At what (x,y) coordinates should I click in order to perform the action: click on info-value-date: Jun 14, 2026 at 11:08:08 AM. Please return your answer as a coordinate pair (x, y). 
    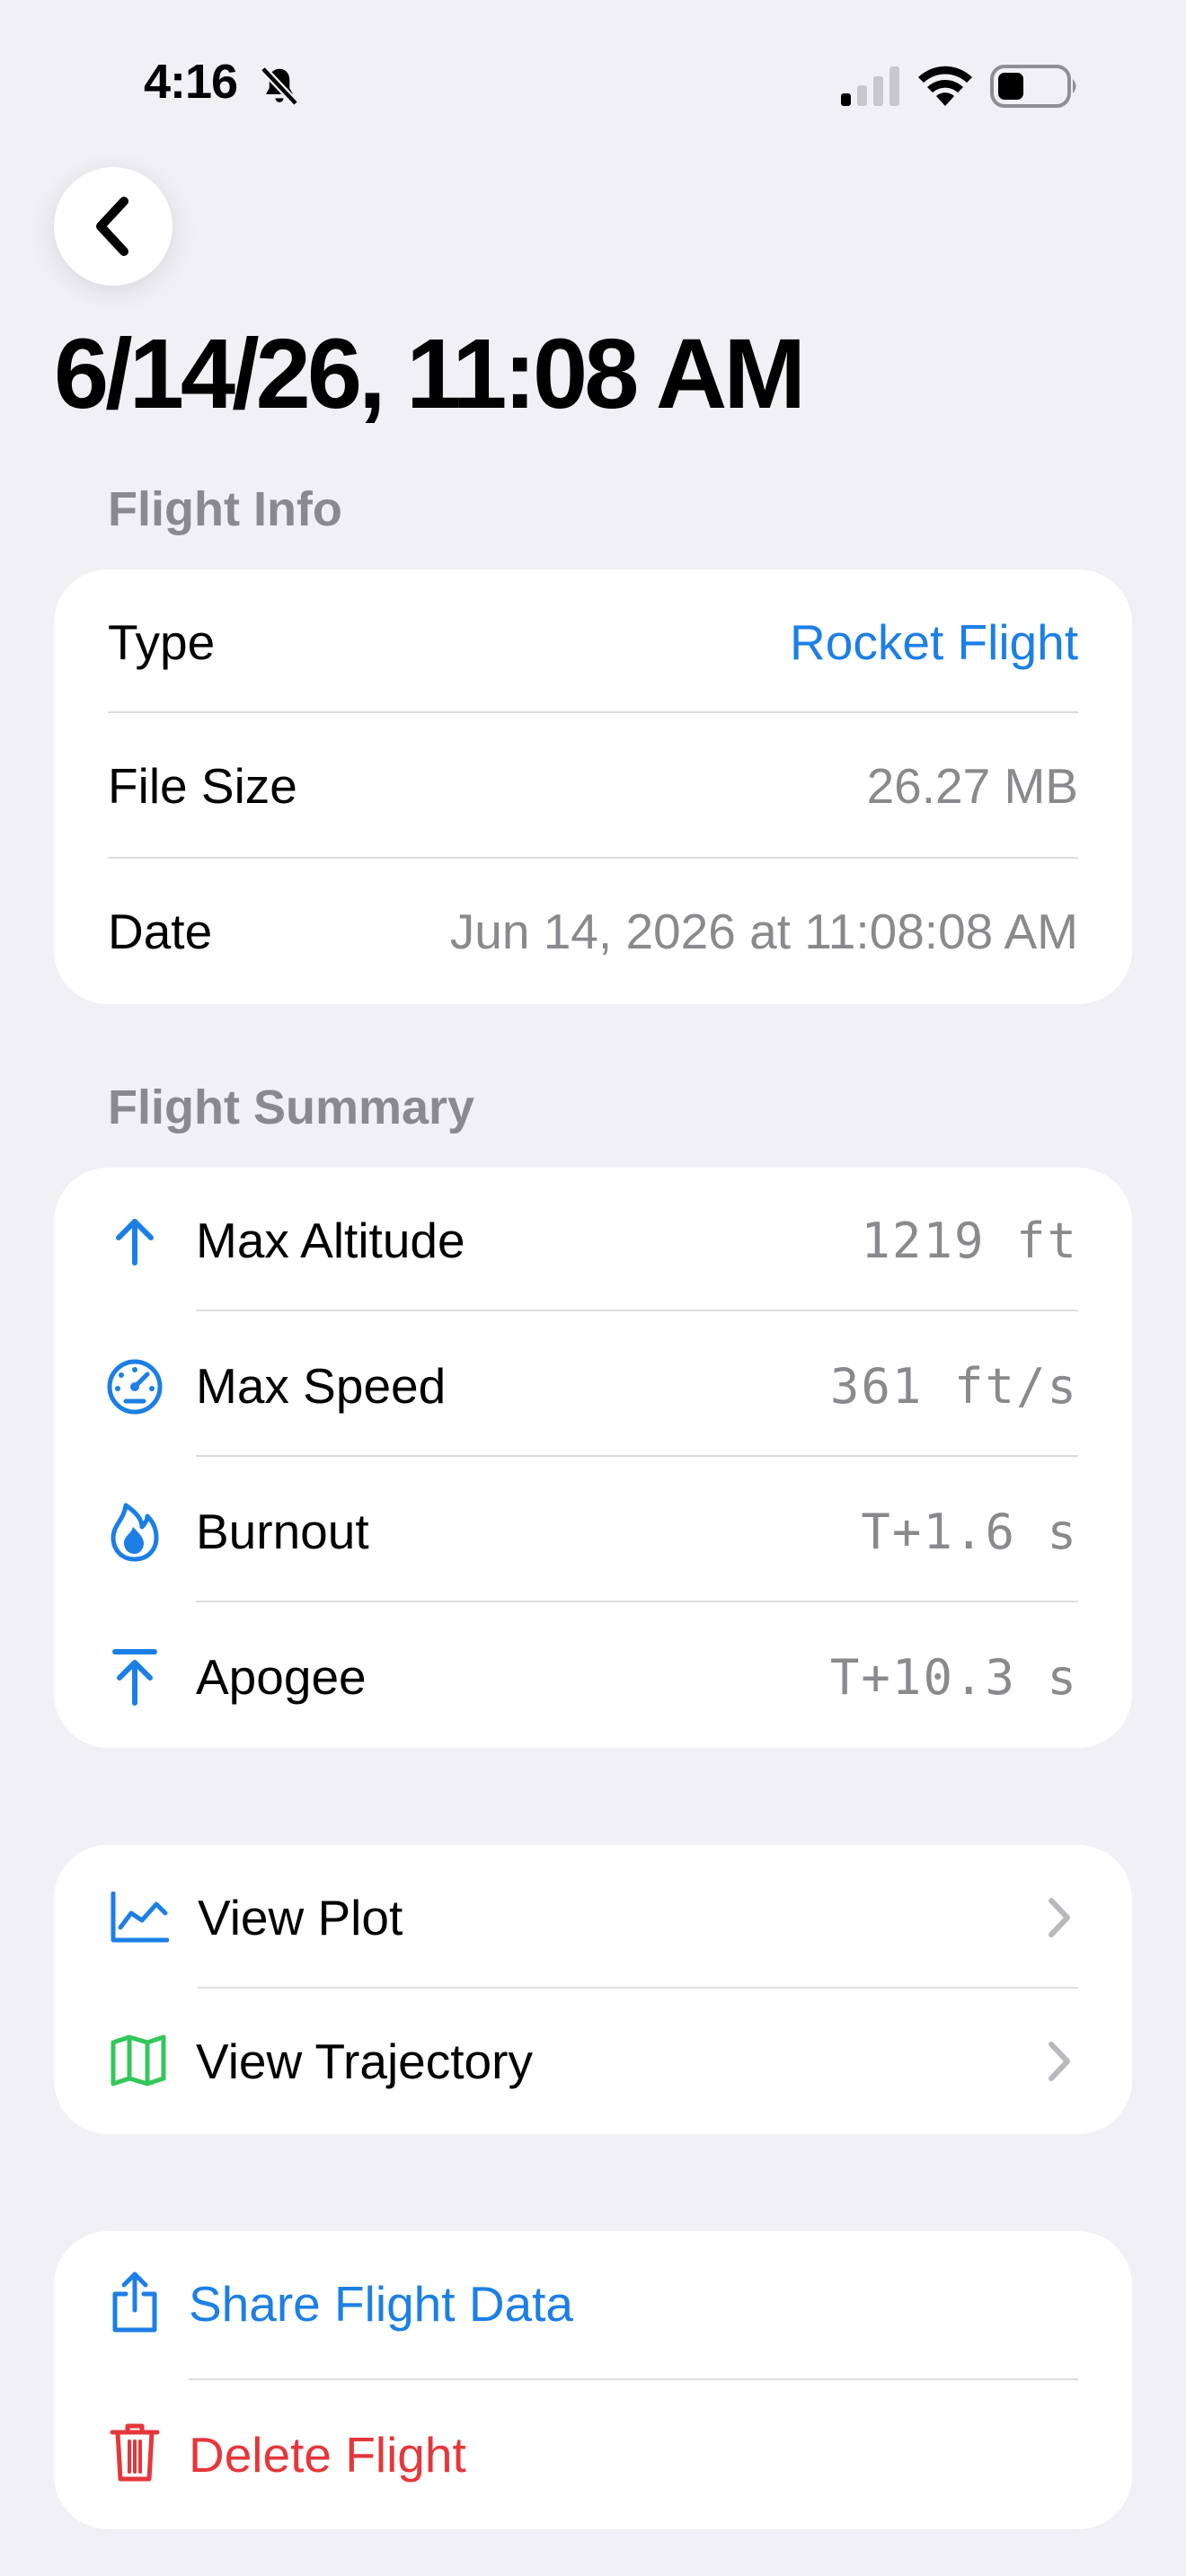
    Looking at the image, I should click on (763, 932).